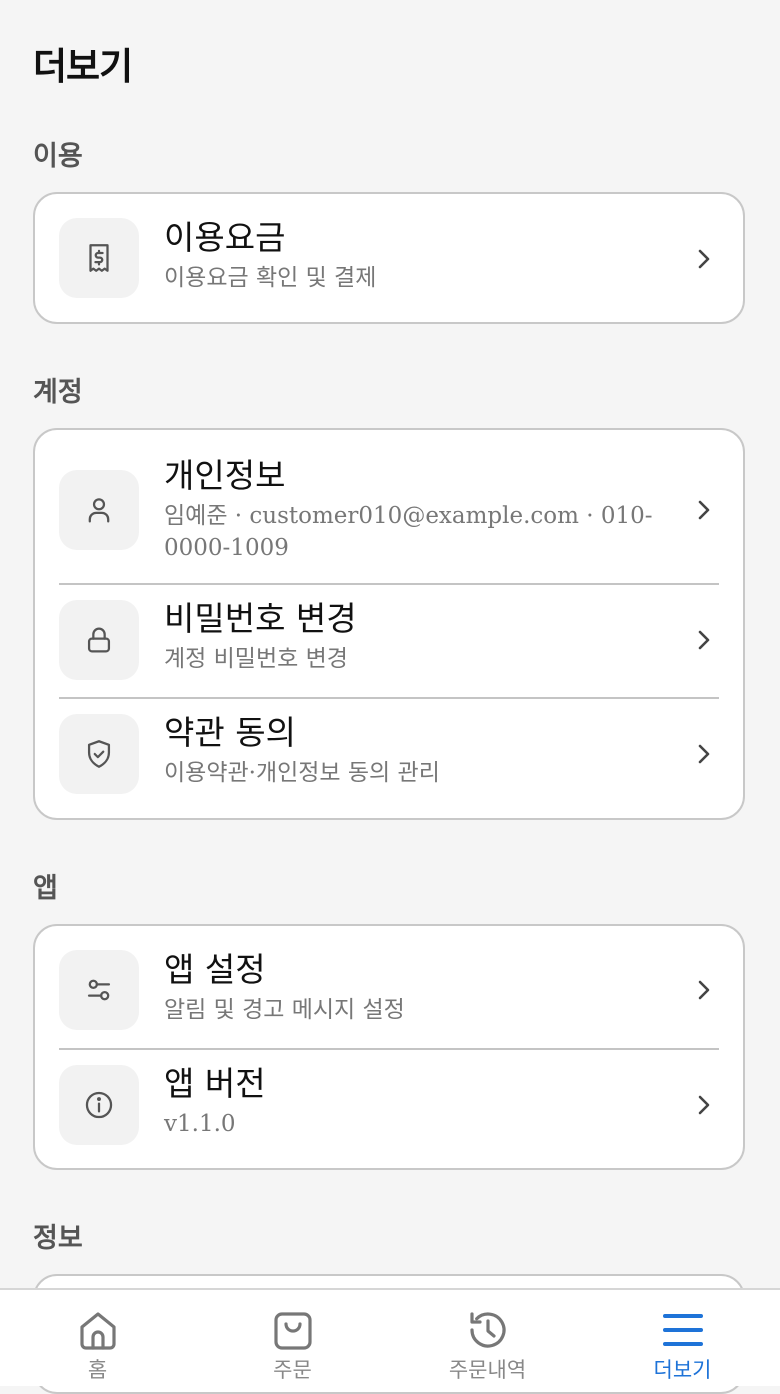 This screenshot has height=1394, width=780. I want to click on section-title-usage: 이용, so click(58, 156).